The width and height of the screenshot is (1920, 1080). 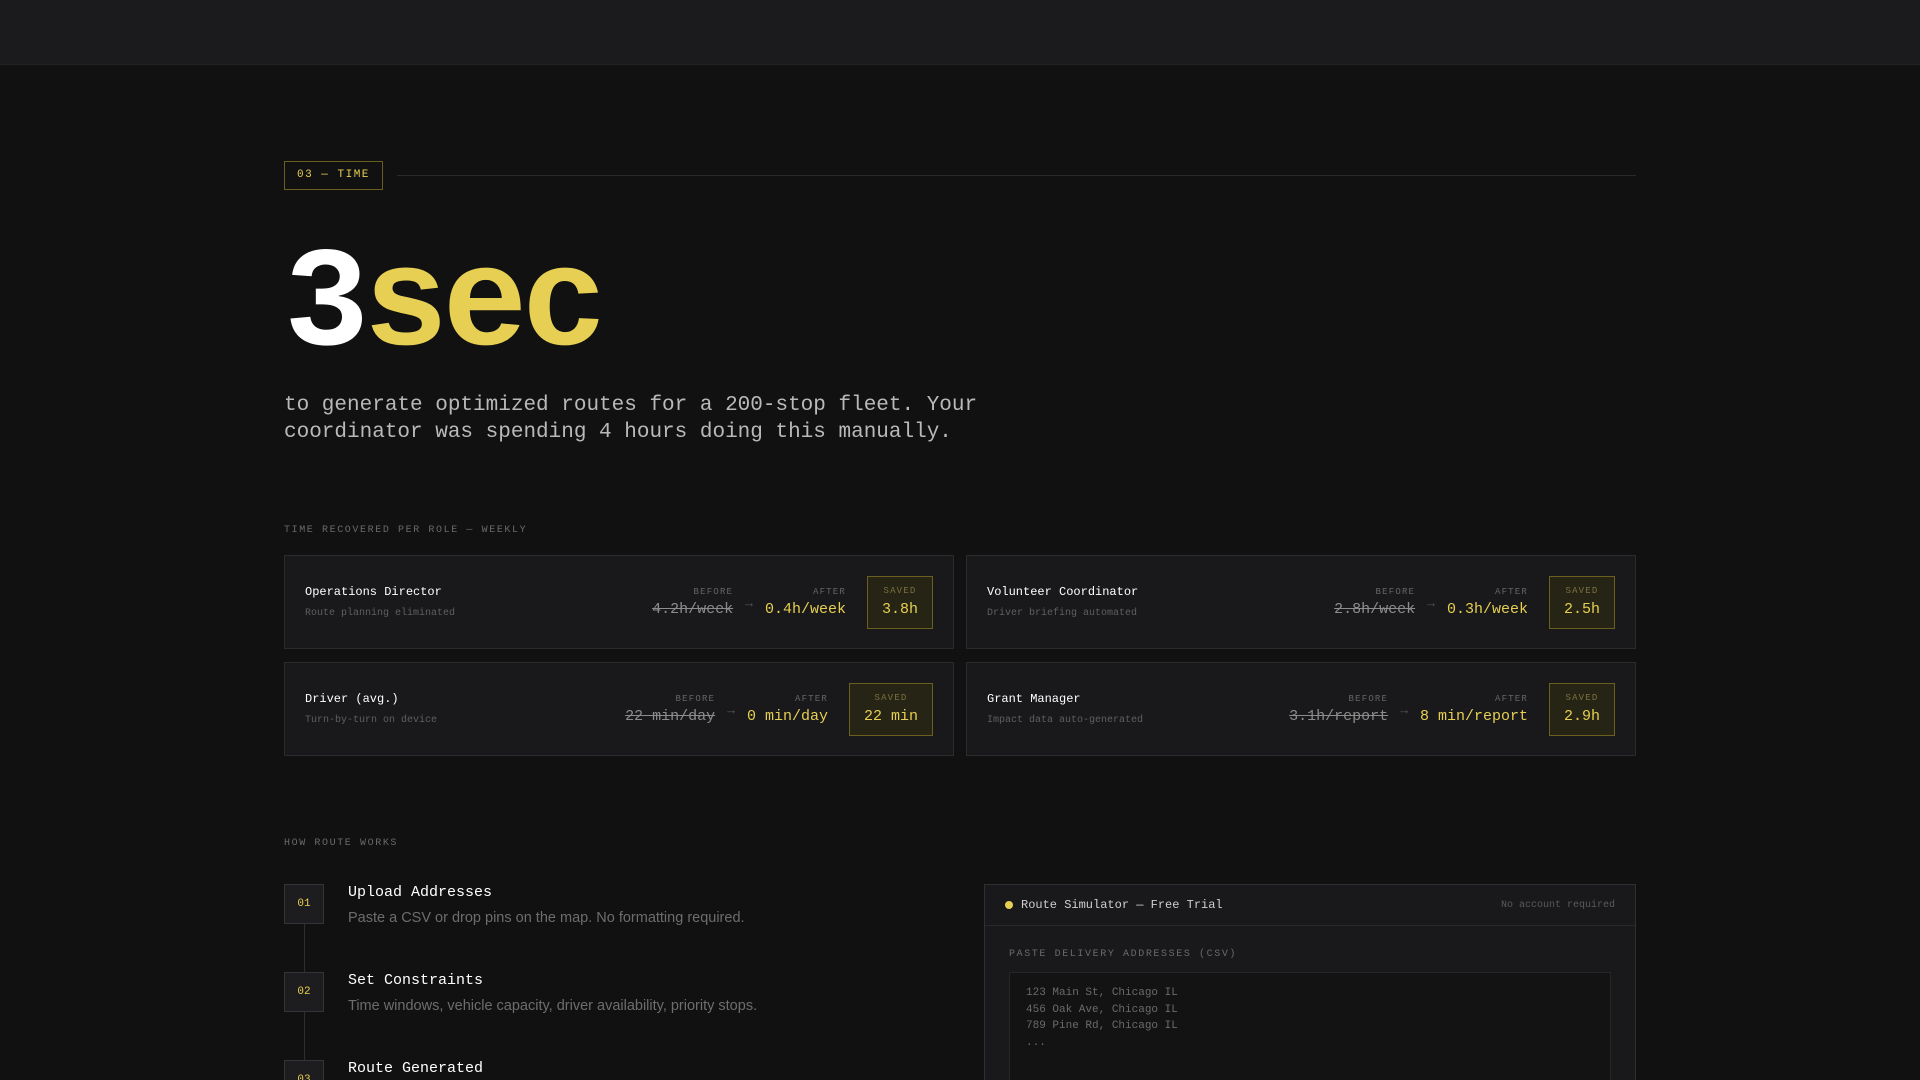 I want to click on role-title: Volunteer Coordinator, so click(x=1063, y=592).